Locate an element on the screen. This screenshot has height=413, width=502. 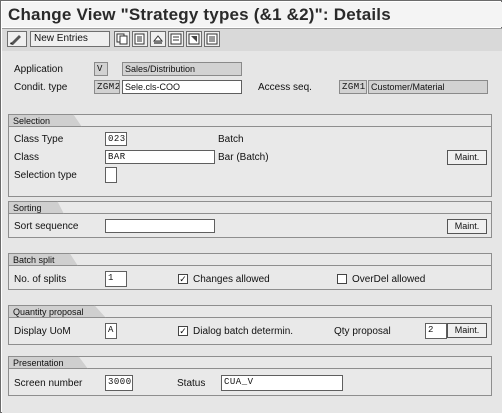
previous-page-icon is located at coordinates (194, 39).